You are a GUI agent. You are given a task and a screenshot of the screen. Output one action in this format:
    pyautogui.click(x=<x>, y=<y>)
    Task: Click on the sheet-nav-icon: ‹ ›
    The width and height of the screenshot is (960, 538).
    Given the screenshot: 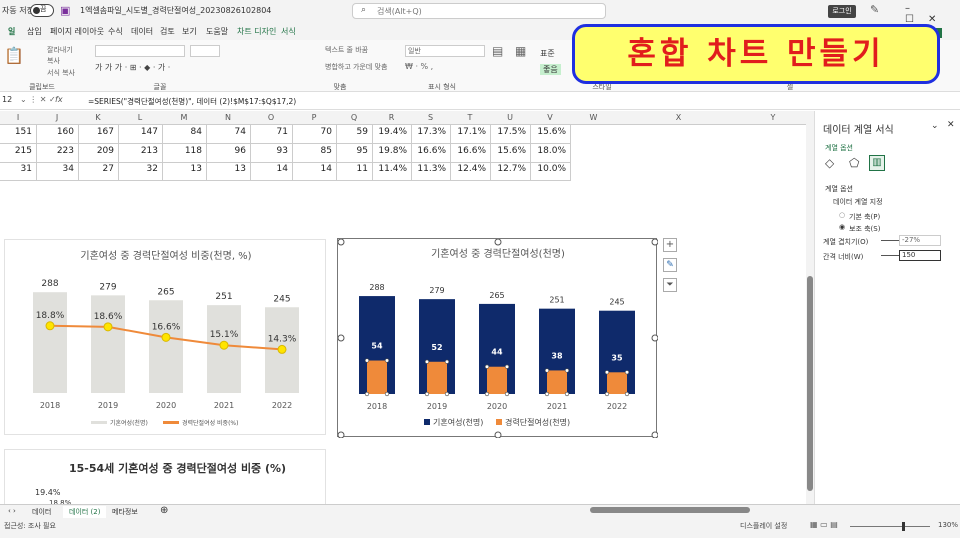 What is the action you would take?
    pyautogui.click(x=12, y=511)
    